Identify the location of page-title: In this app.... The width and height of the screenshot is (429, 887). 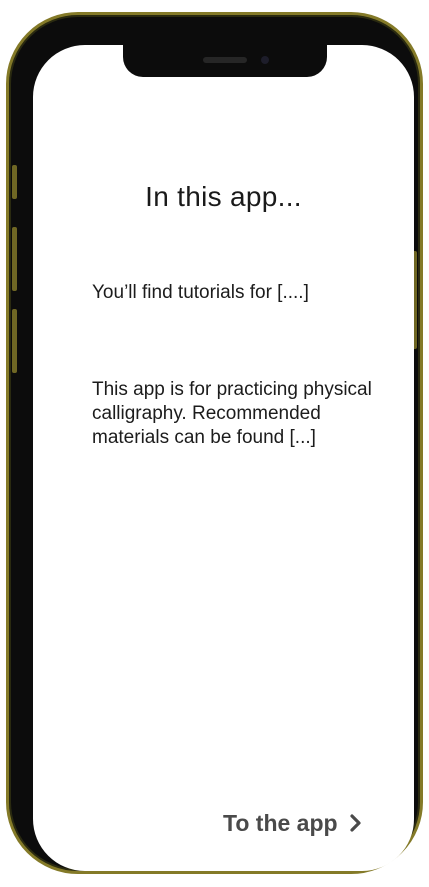
(223, 196).